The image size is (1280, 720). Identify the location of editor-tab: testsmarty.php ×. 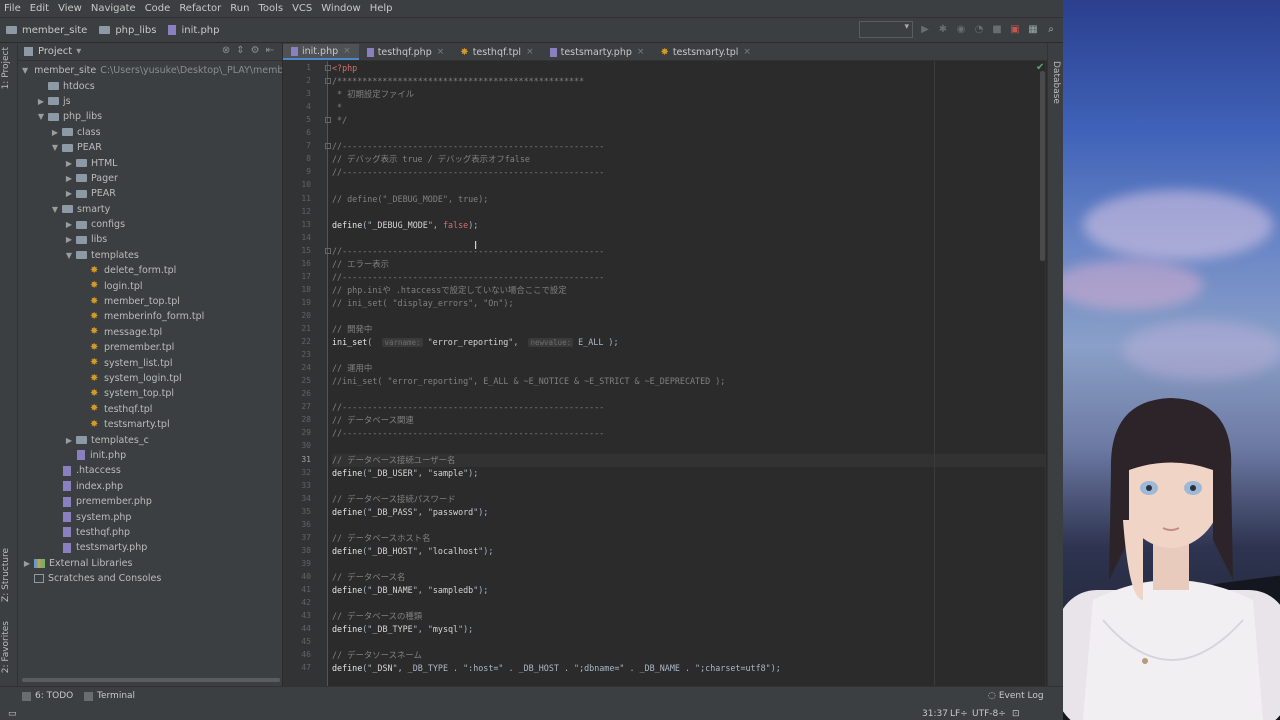
(597, 52).